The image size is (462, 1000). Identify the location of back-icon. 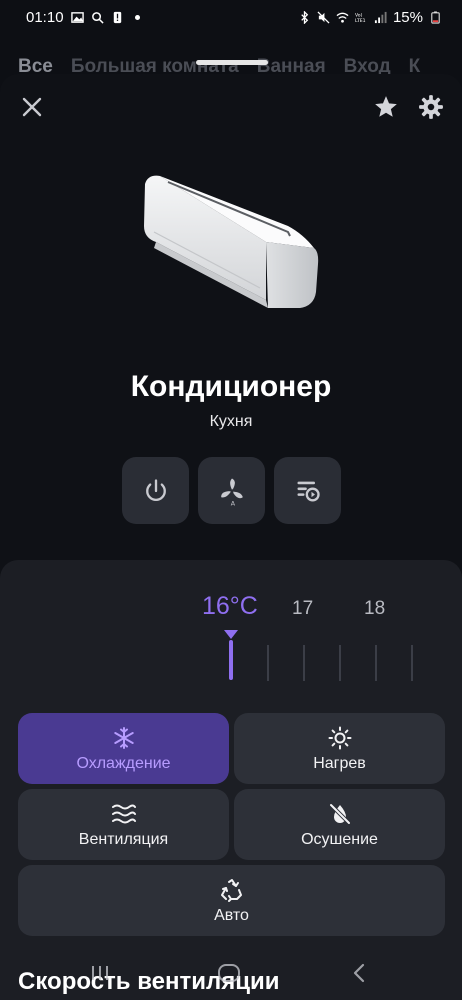
(359, 973).